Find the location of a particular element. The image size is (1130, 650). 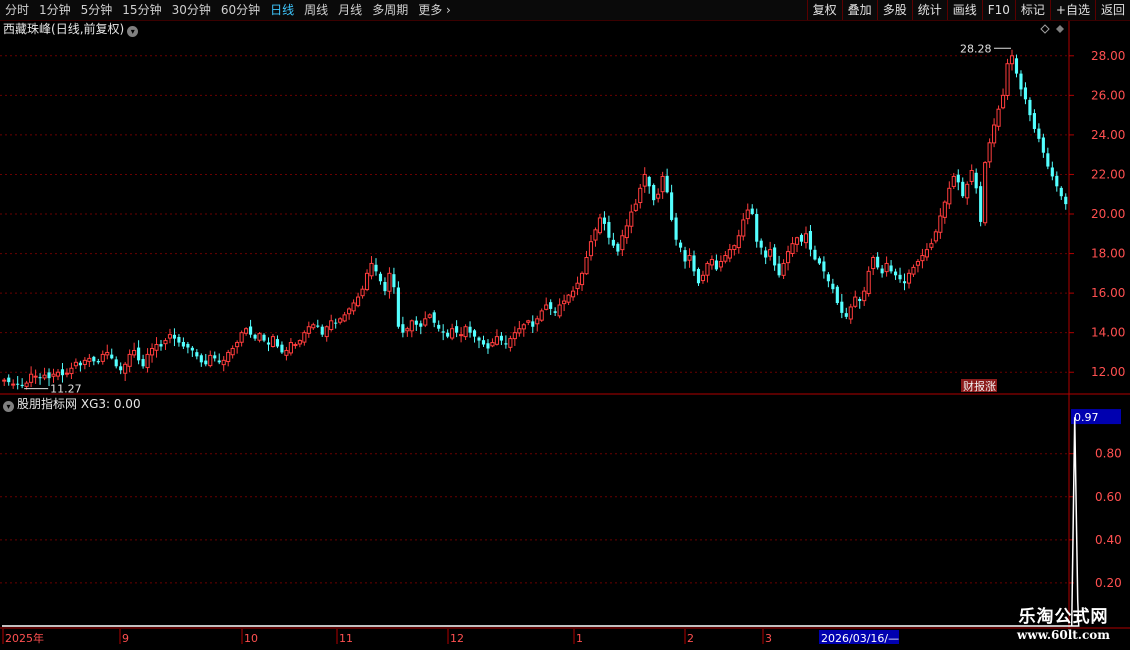

watermark: 乐淘公式网 www.60lt.com is located at coordinates (1063, 625).